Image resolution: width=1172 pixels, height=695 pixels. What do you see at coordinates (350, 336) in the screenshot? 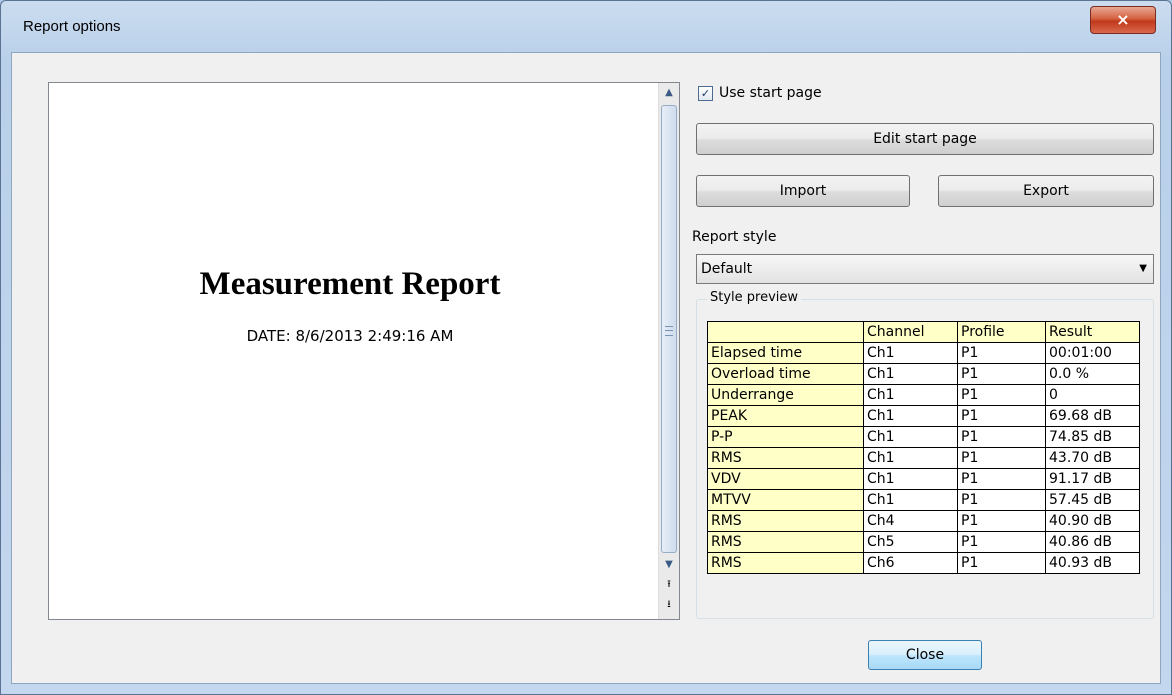
I see `preview-date: DATE: 8/6/2013 2:49:16 AM` at bounding box center [350, 336].